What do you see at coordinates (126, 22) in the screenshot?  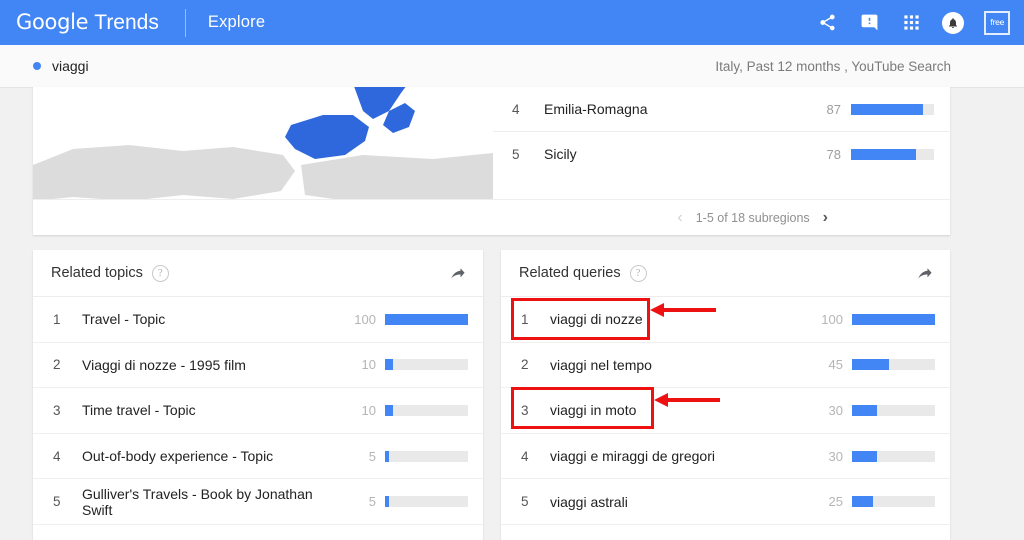 I see `brand-trends-text: Trends` at bounding box center [126, 22].